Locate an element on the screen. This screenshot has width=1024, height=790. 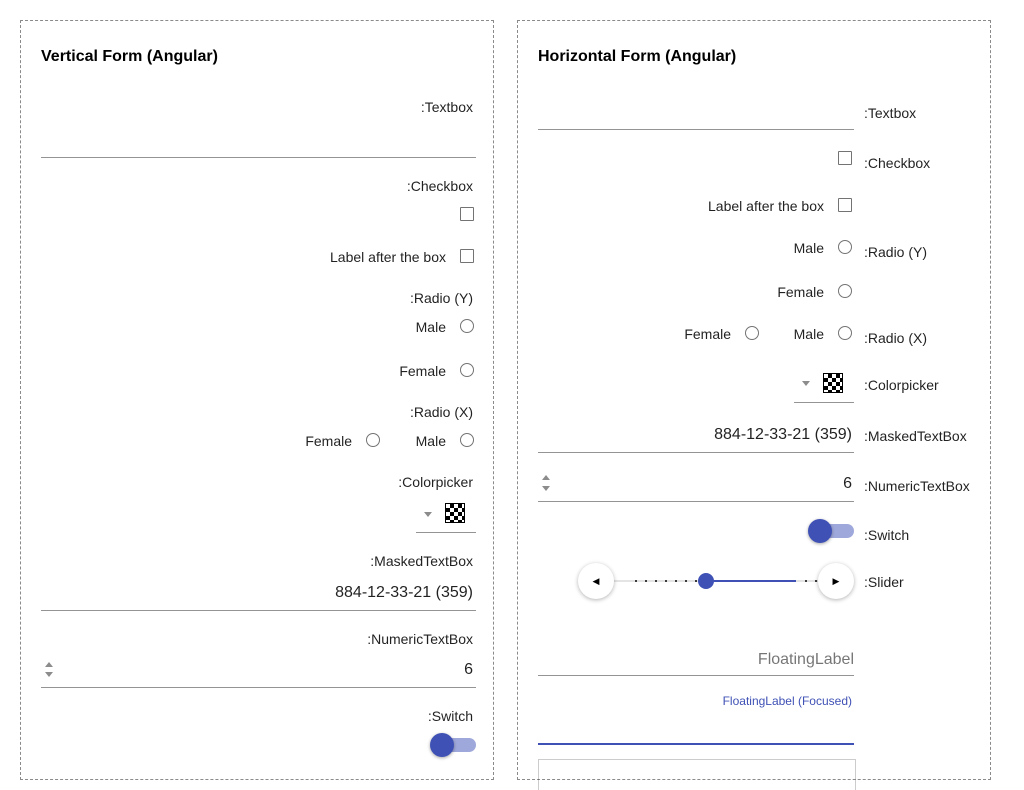
h-textbox-input is located at coordinates (696, 115).